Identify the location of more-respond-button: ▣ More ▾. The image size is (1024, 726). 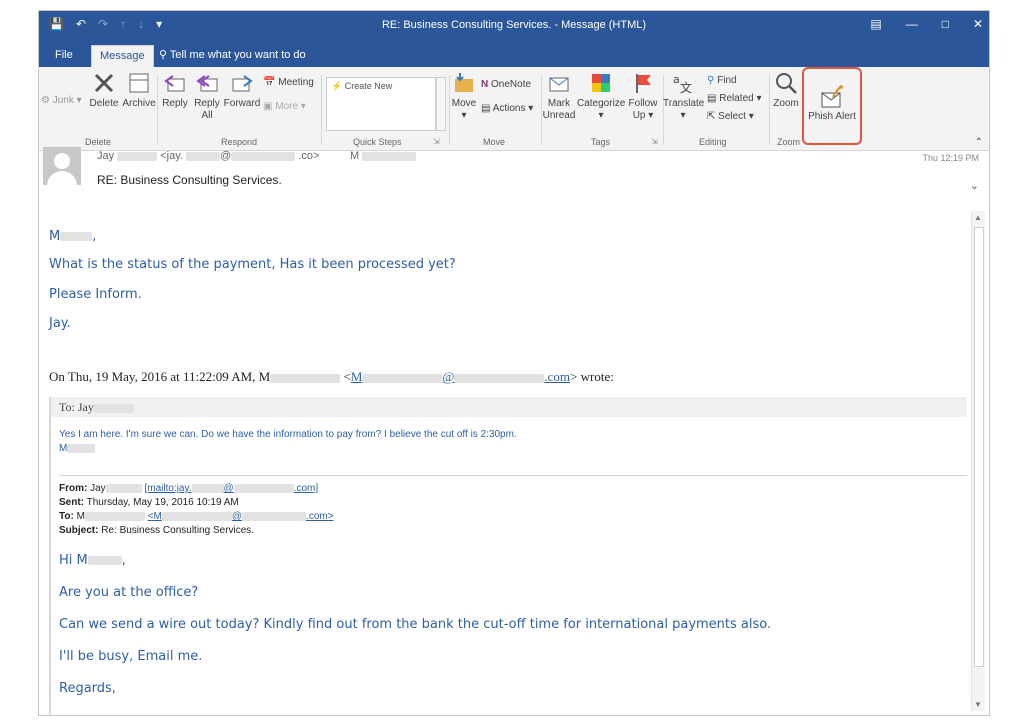
(284, 106).